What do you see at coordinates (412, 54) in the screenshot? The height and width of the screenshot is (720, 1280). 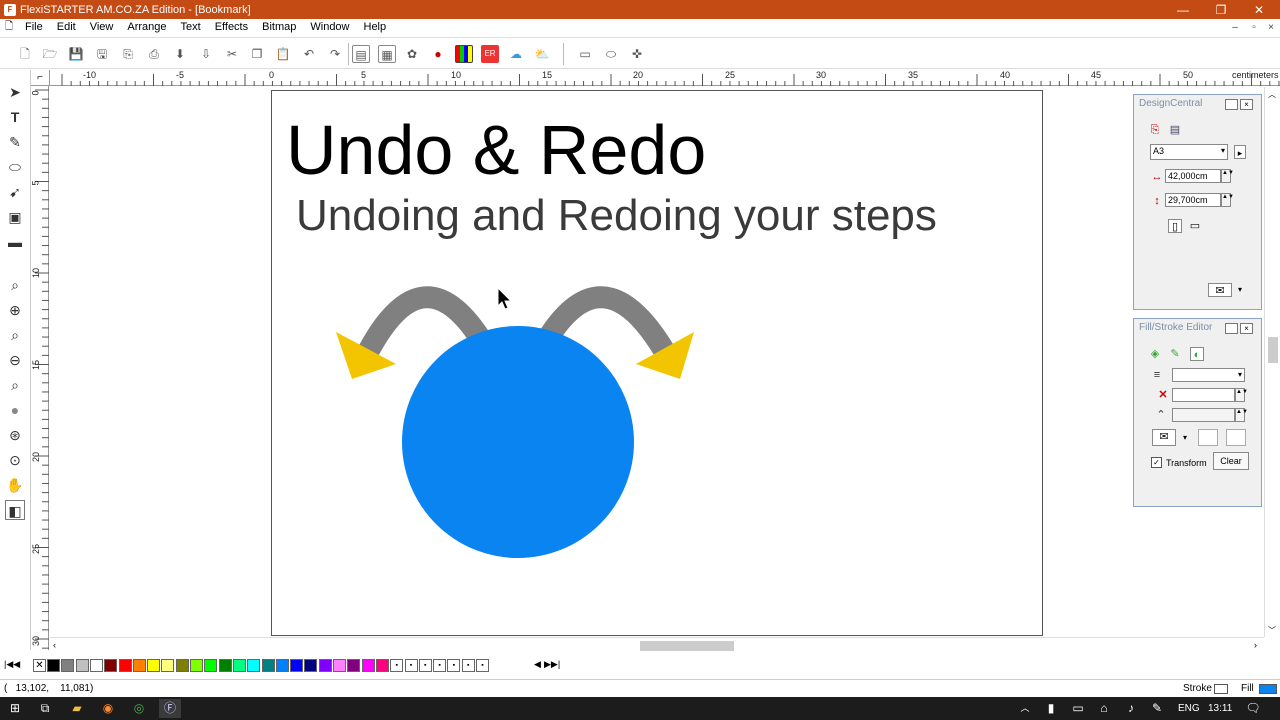 I see `color-wheel-icon: ✿` at bounding box center [412, 54].